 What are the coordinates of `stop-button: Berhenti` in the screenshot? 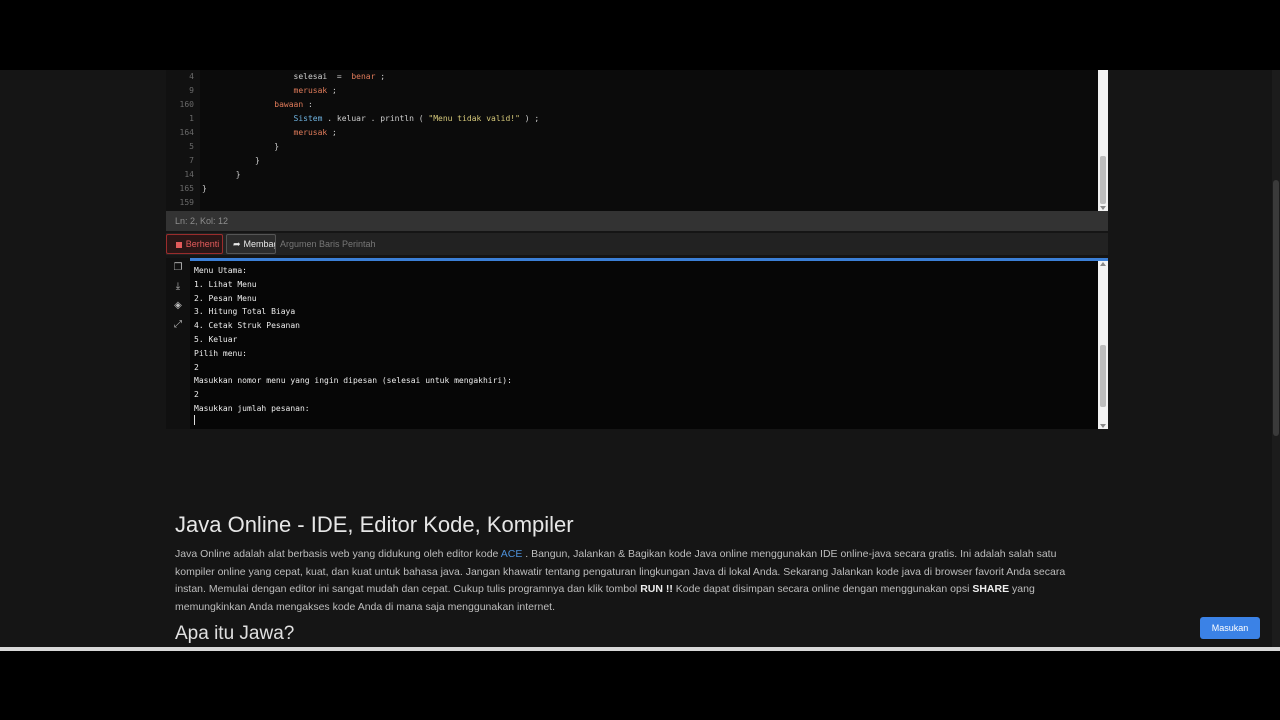 It's located at (194, 244).